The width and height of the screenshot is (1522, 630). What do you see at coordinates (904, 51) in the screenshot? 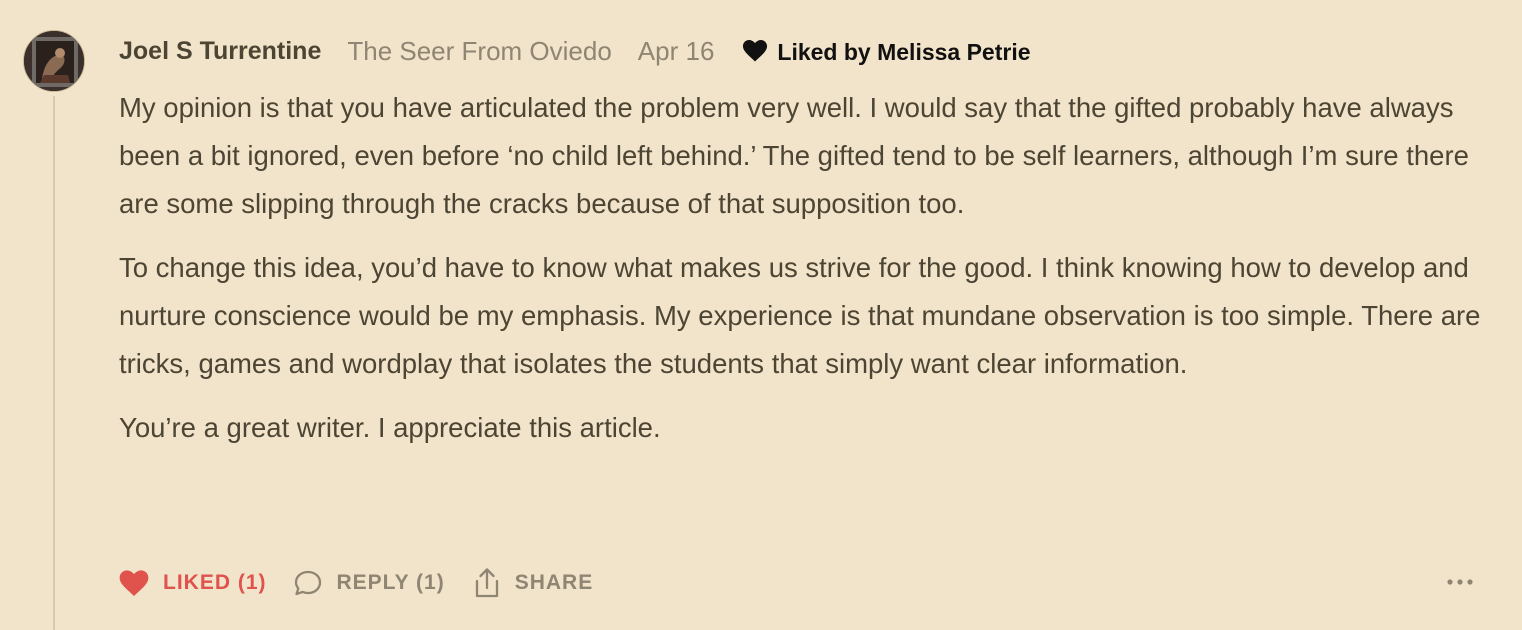
I see `liked-by-text: Liked by Melissa Petrie` at bounding box center [904, 51].